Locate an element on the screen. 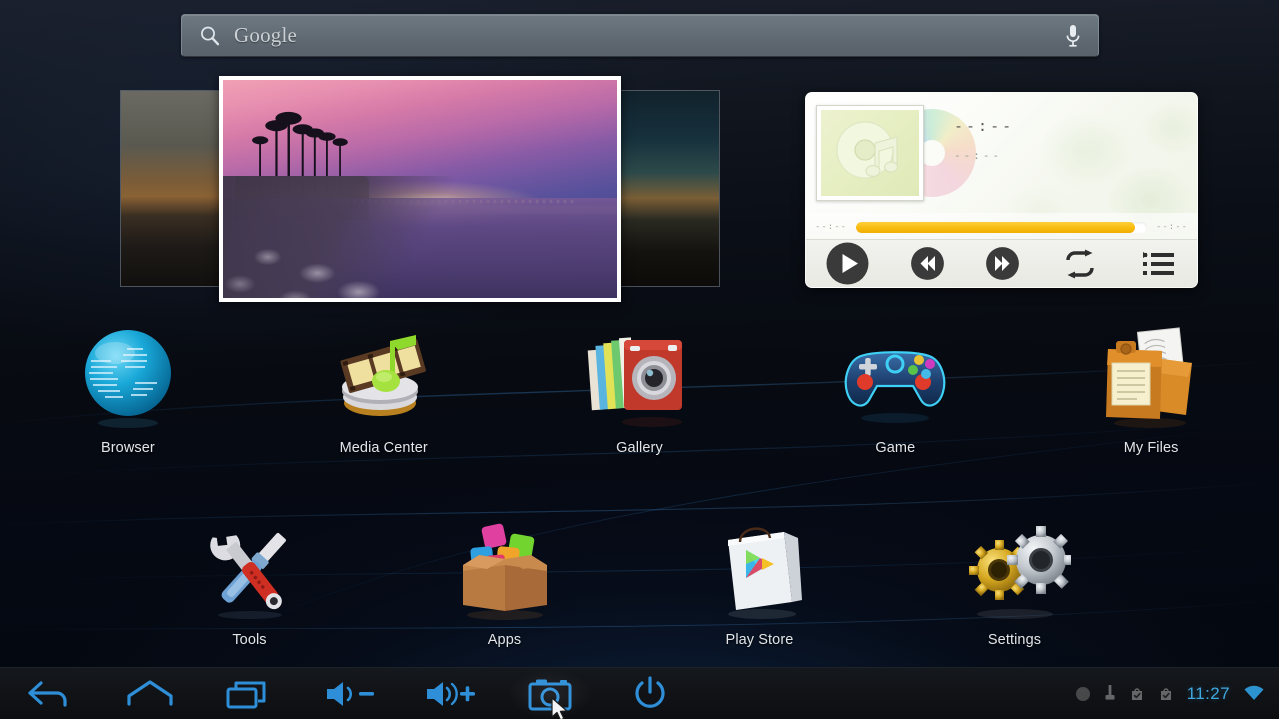 The image size is (1279, 719). album-art is located at coordinates (870, 153).